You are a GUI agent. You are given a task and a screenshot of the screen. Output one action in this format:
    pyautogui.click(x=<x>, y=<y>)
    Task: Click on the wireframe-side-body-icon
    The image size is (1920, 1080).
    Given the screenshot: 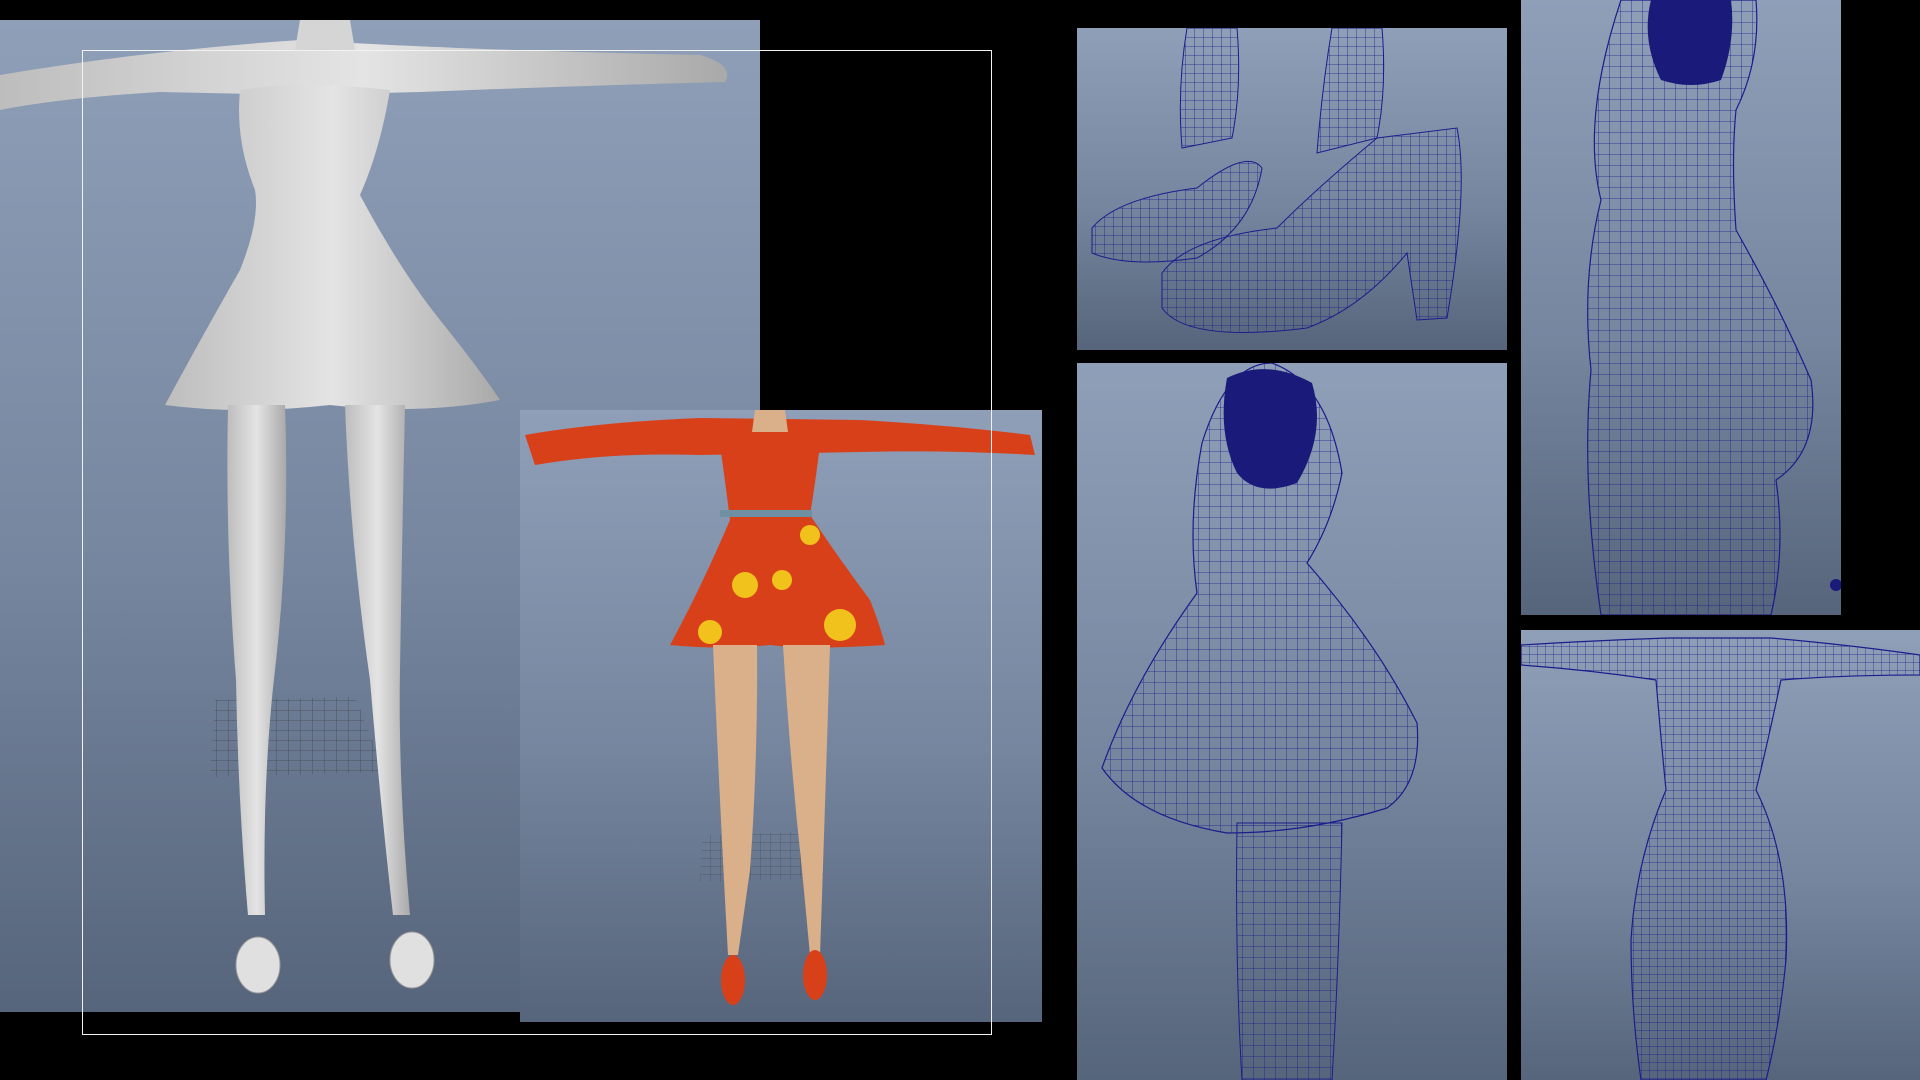 What is the action you would take?
    pyautogui.click(x=1714, y=307)
    